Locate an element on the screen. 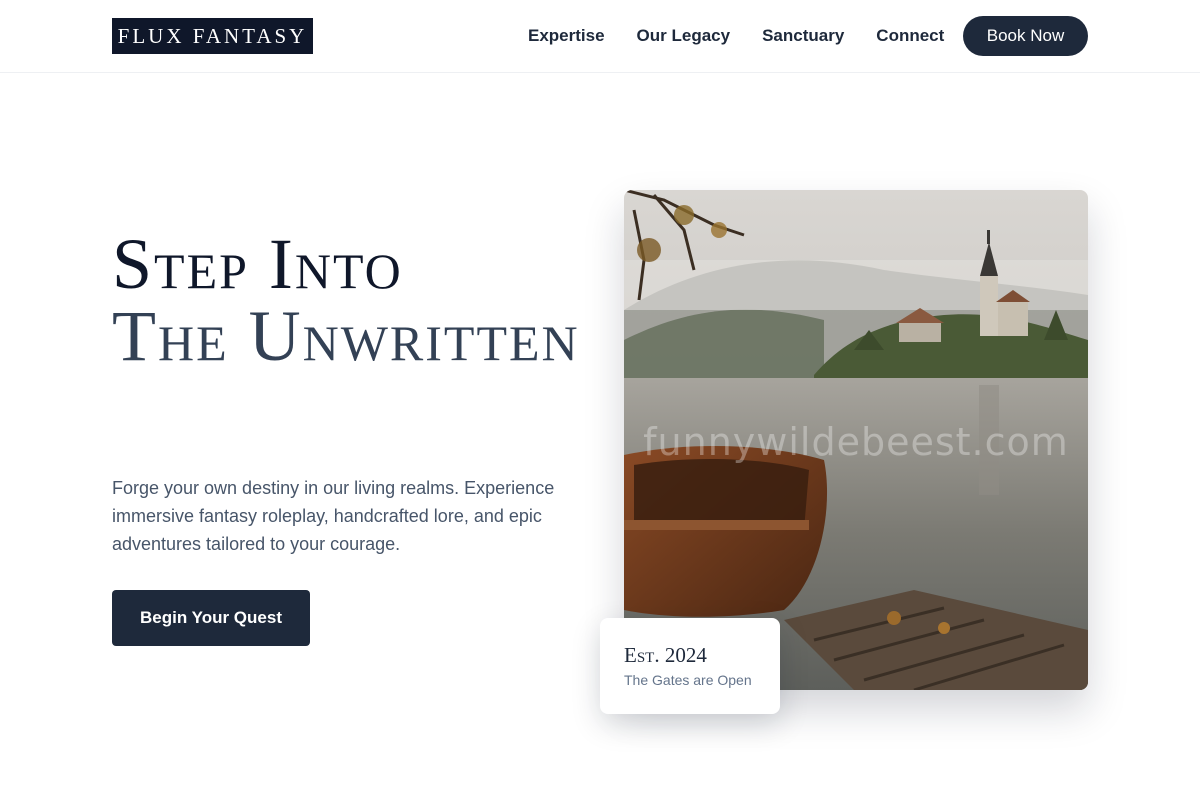  est-subtitle: The Gates are Open is located at coordinates (688, 680).